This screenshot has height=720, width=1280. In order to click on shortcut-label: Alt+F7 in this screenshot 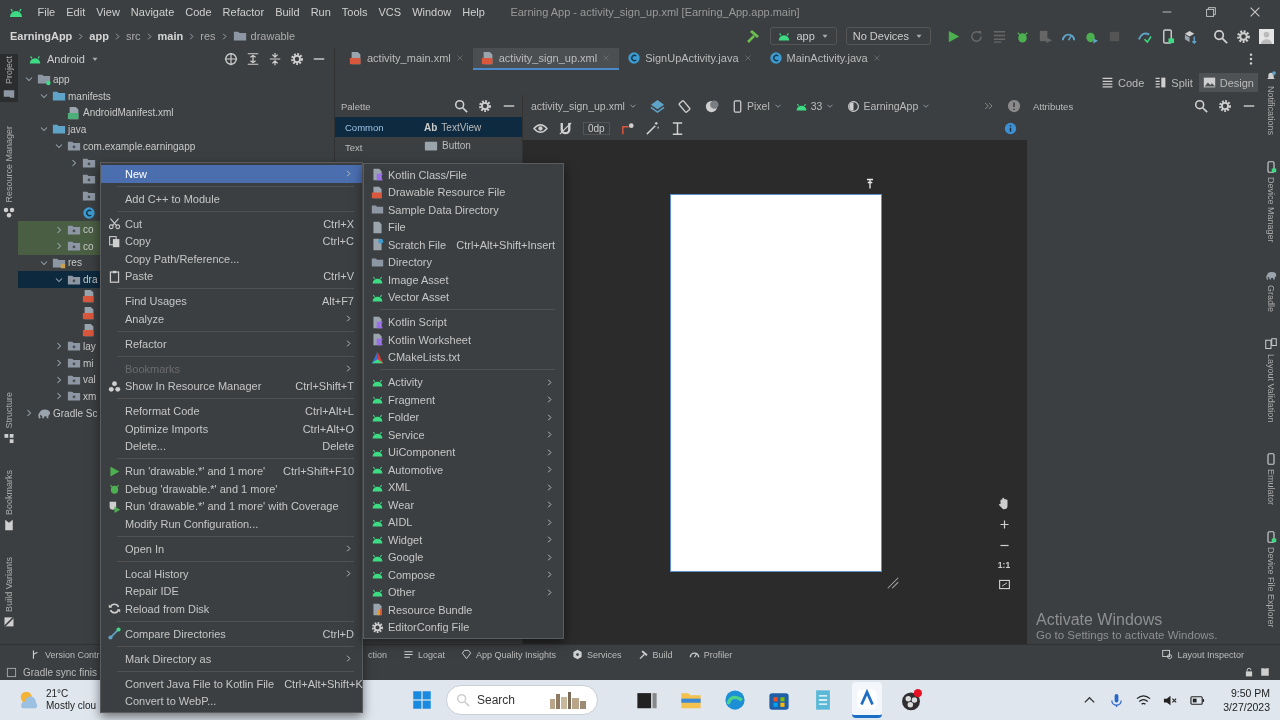, I will do `click(337, 301)`.